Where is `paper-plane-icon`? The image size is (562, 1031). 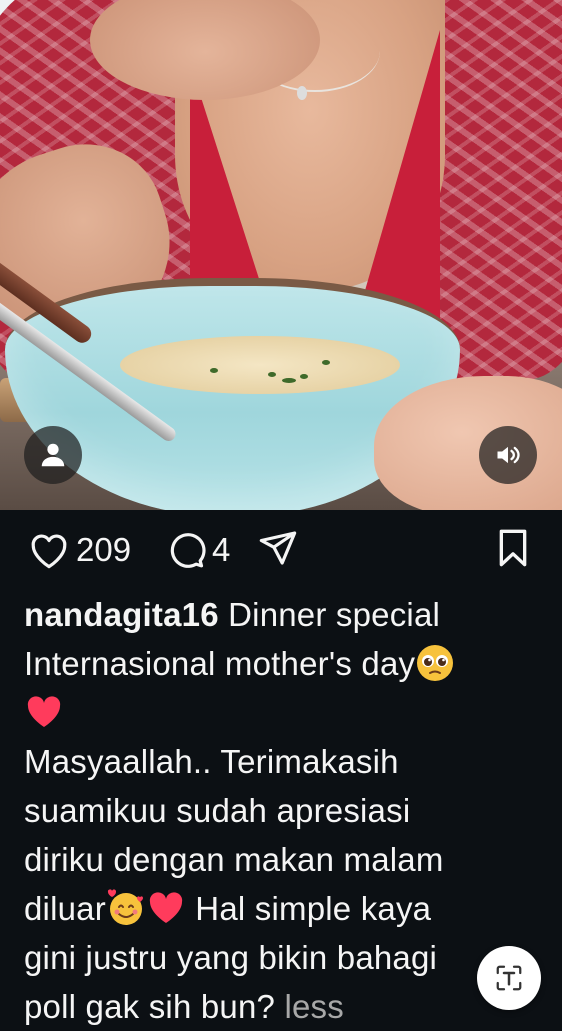
paper-plane-icon is located at coordinates (278, 548).